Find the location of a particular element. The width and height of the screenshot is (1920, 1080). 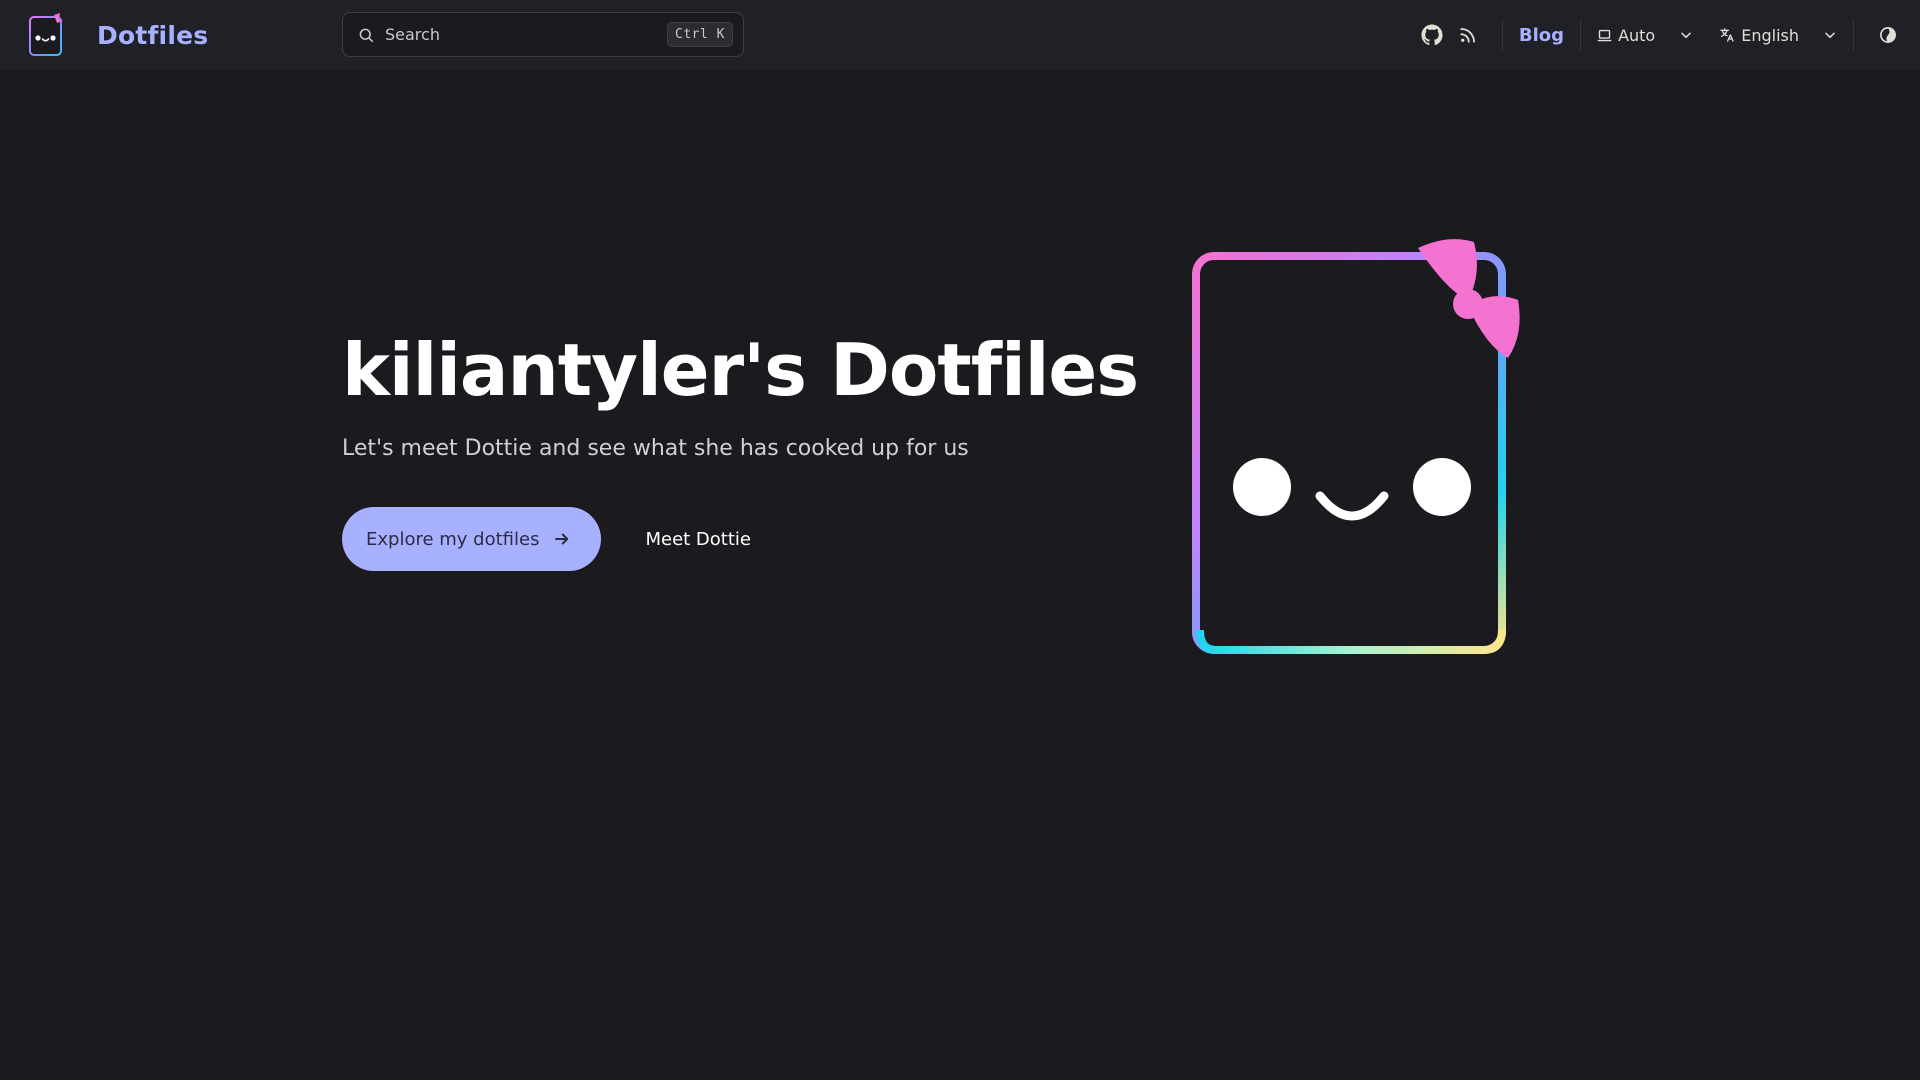

site-title: Dotfiles is located at coordinates (153, 35).